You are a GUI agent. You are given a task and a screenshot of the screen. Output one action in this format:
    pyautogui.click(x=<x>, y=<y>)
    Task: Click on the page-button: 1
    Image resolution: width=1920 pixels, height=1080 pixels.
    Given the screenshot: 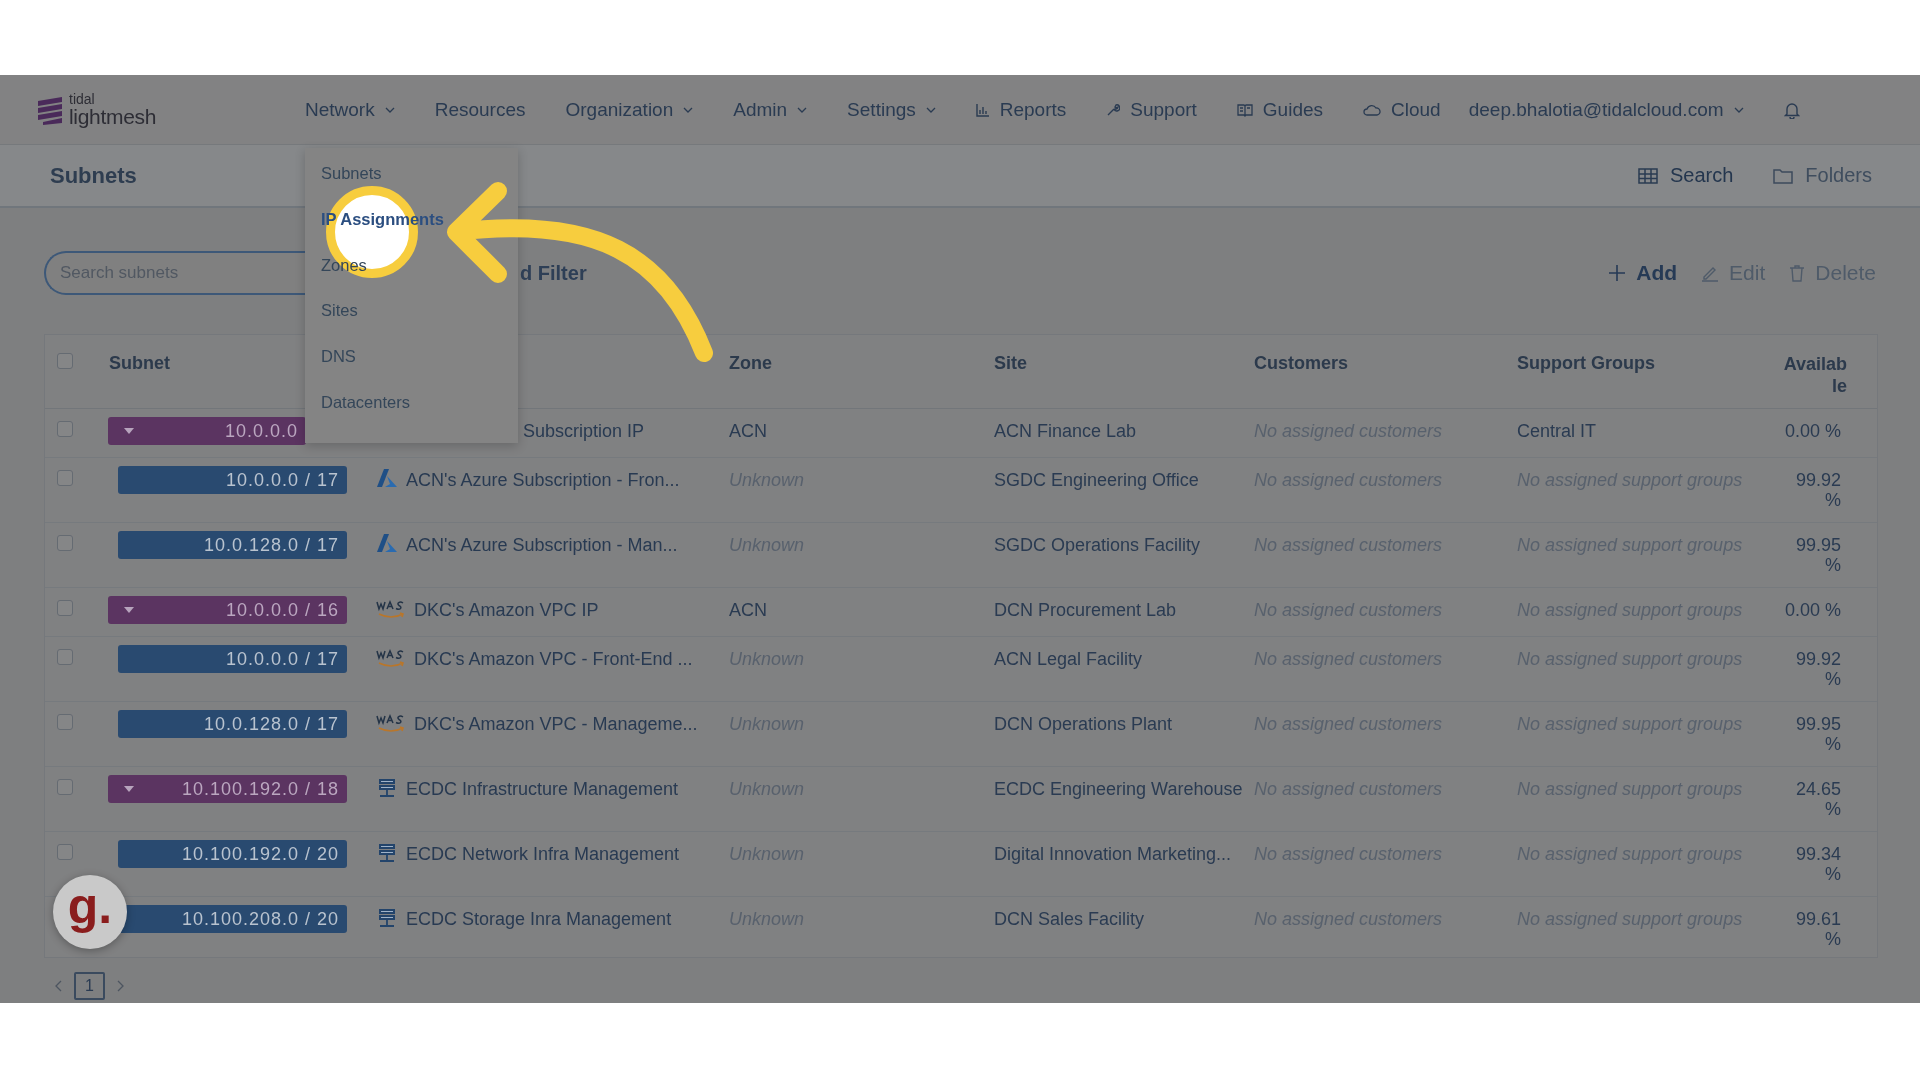 What is the action you would take?
    pyautogui.click(x=89, y=986)
    